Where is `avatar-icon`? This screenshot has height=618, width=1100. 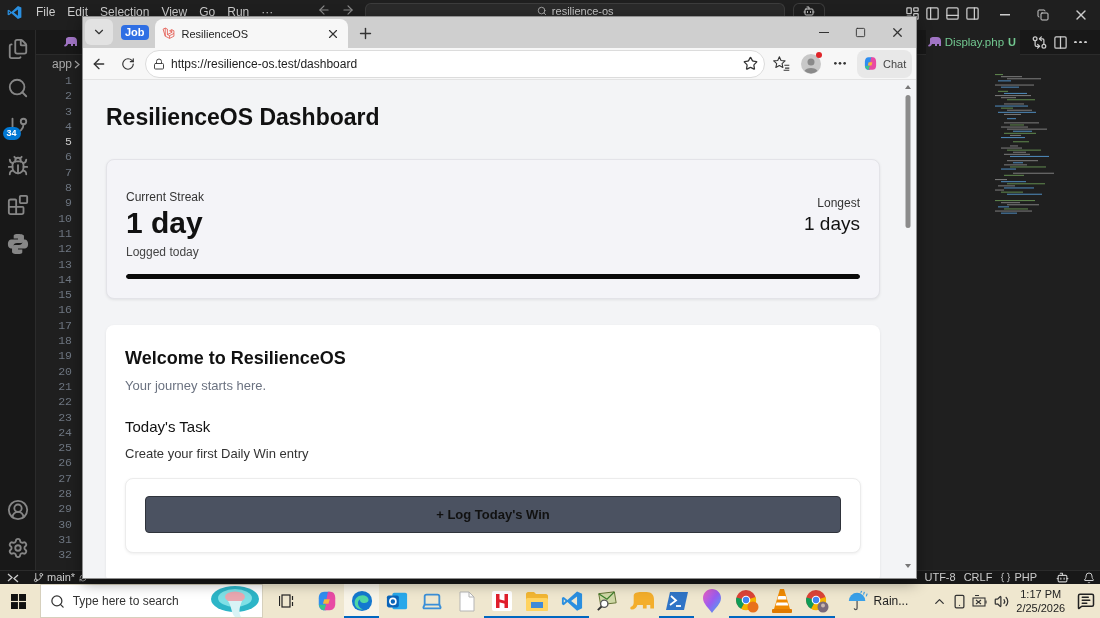 avatar-icon is located at coordinates (810, 63).